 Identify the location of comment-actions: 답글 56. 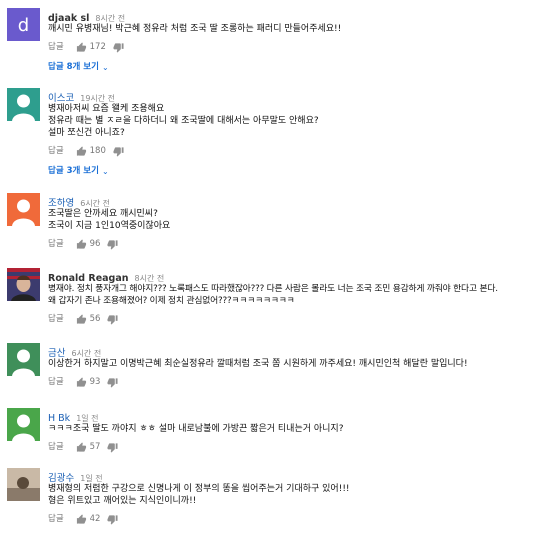
(297, 319).